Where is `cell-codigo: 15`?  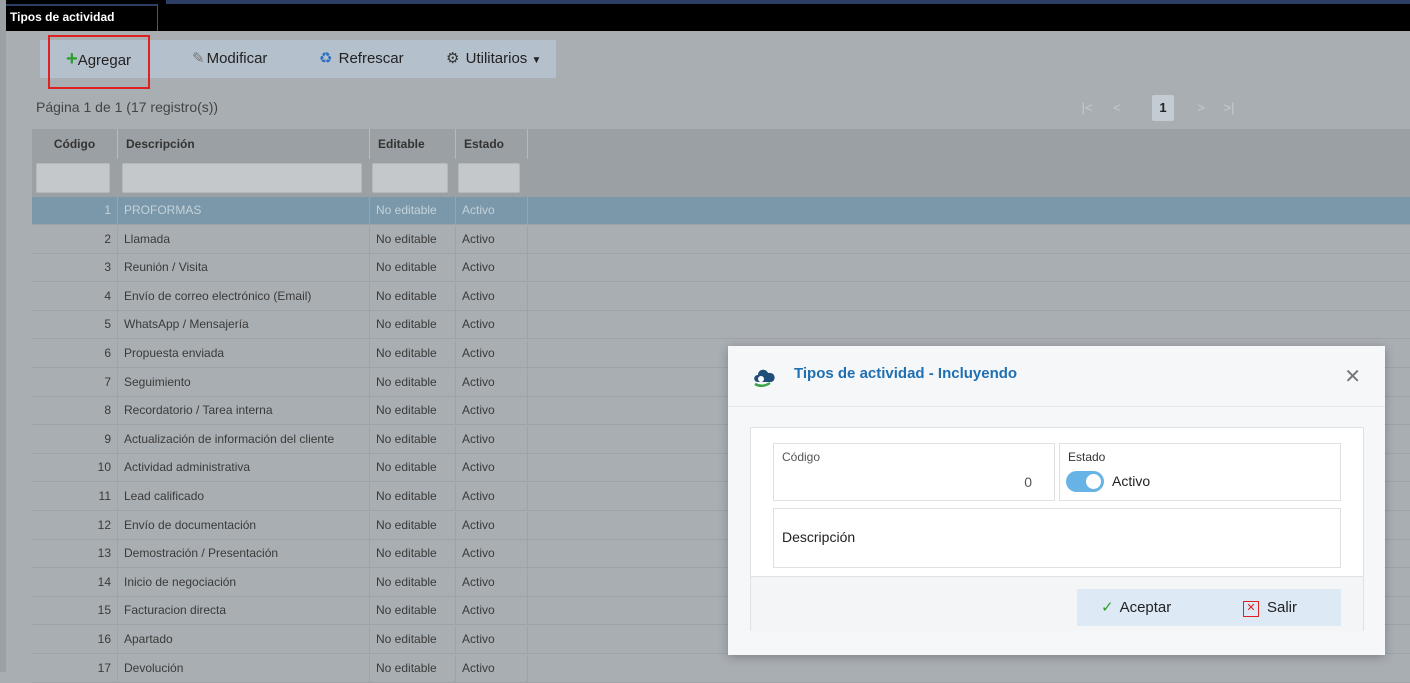
cell-codigo: 15 is located at coordinates (75, 611).